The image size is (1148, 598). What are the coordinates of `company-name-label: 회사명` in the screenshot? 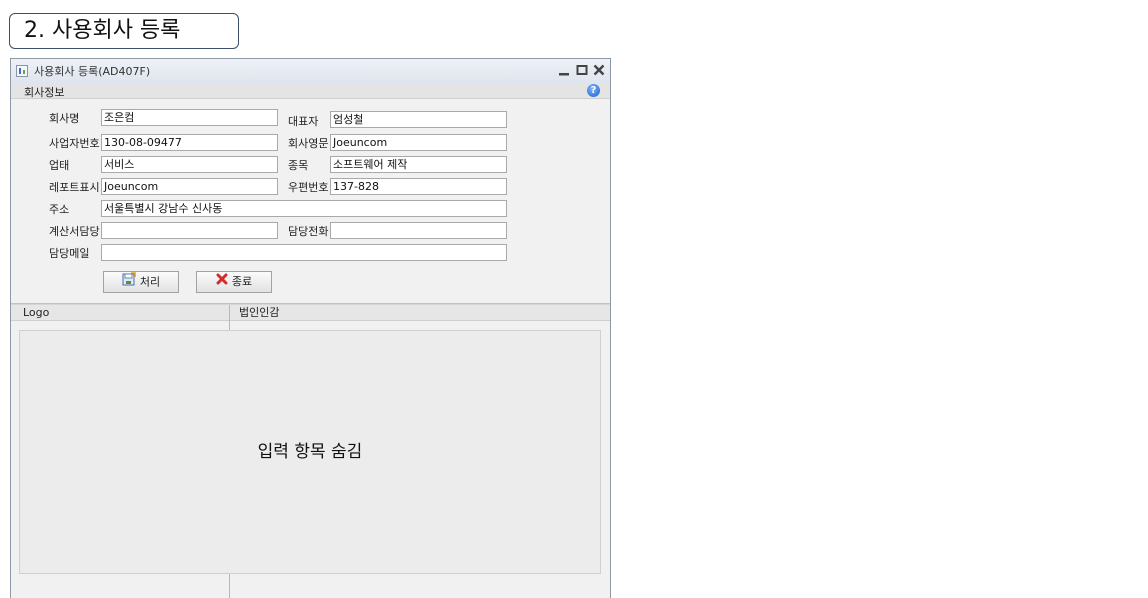 It's located at (64, 118).